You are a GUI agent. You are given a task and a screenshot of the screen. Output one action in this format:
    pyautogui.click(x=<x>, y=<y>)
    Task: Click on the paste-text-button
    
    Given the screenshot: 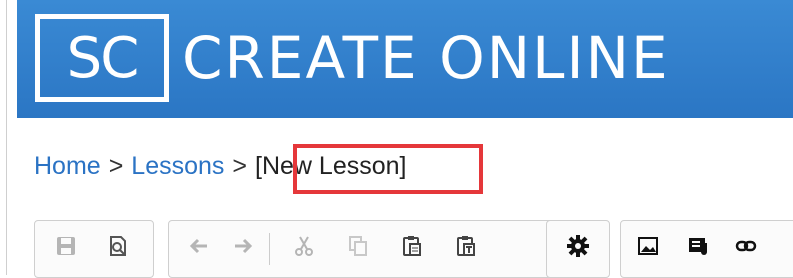 What is the action you would take?
    pyautogui.click(x=466, y=248)
    